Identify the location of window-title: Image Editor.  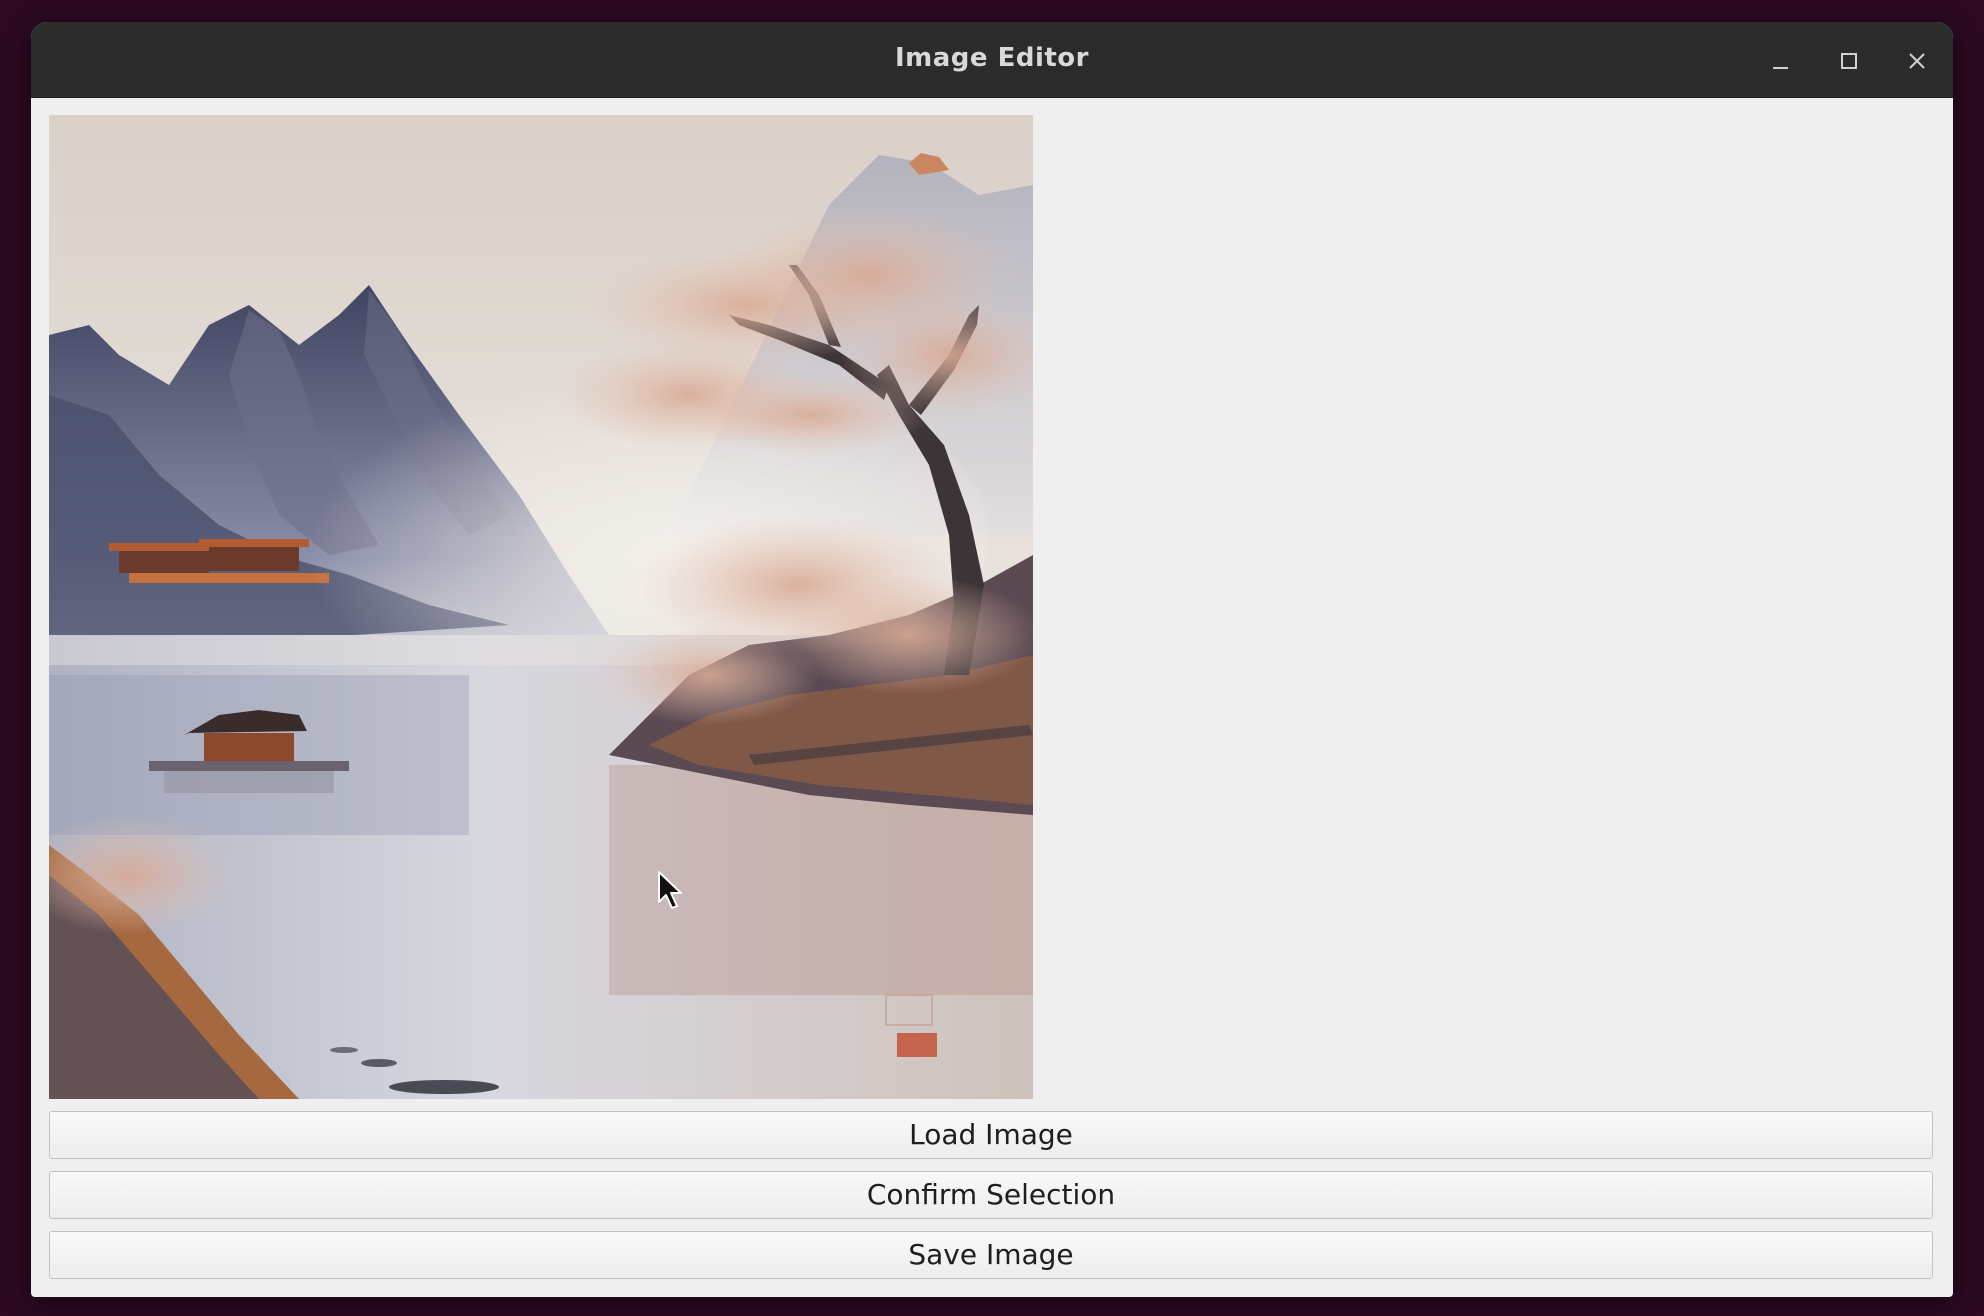
(991, 58).